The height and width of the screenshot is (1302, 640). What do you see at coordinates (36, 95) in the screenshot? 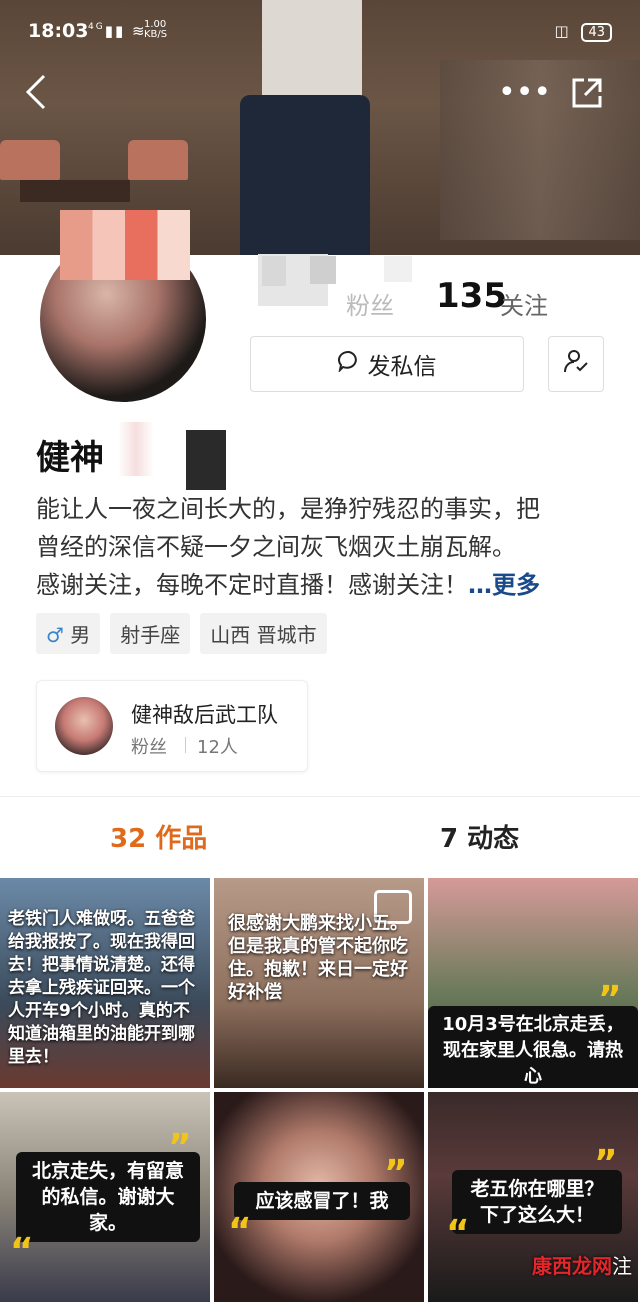
I see `back-icon` at bounding box center [36, 95].